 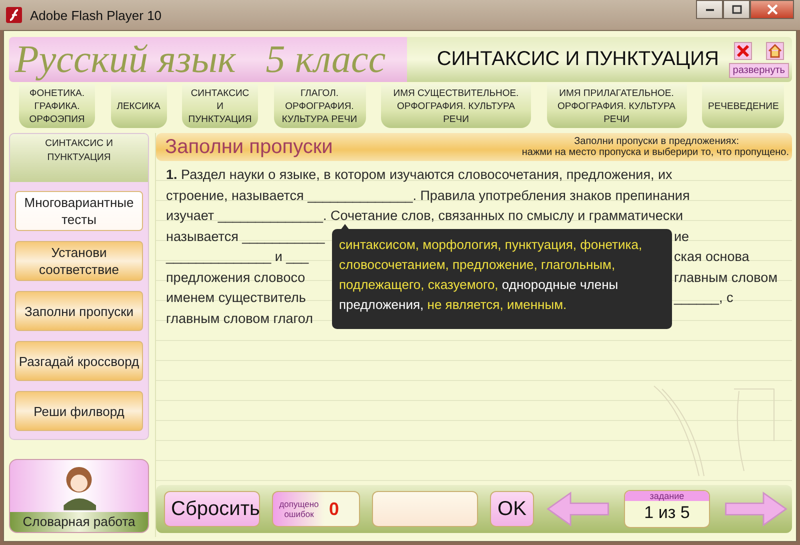 I want to click on exercise-button: Заполни пропуски, so click(x=79, y=311).